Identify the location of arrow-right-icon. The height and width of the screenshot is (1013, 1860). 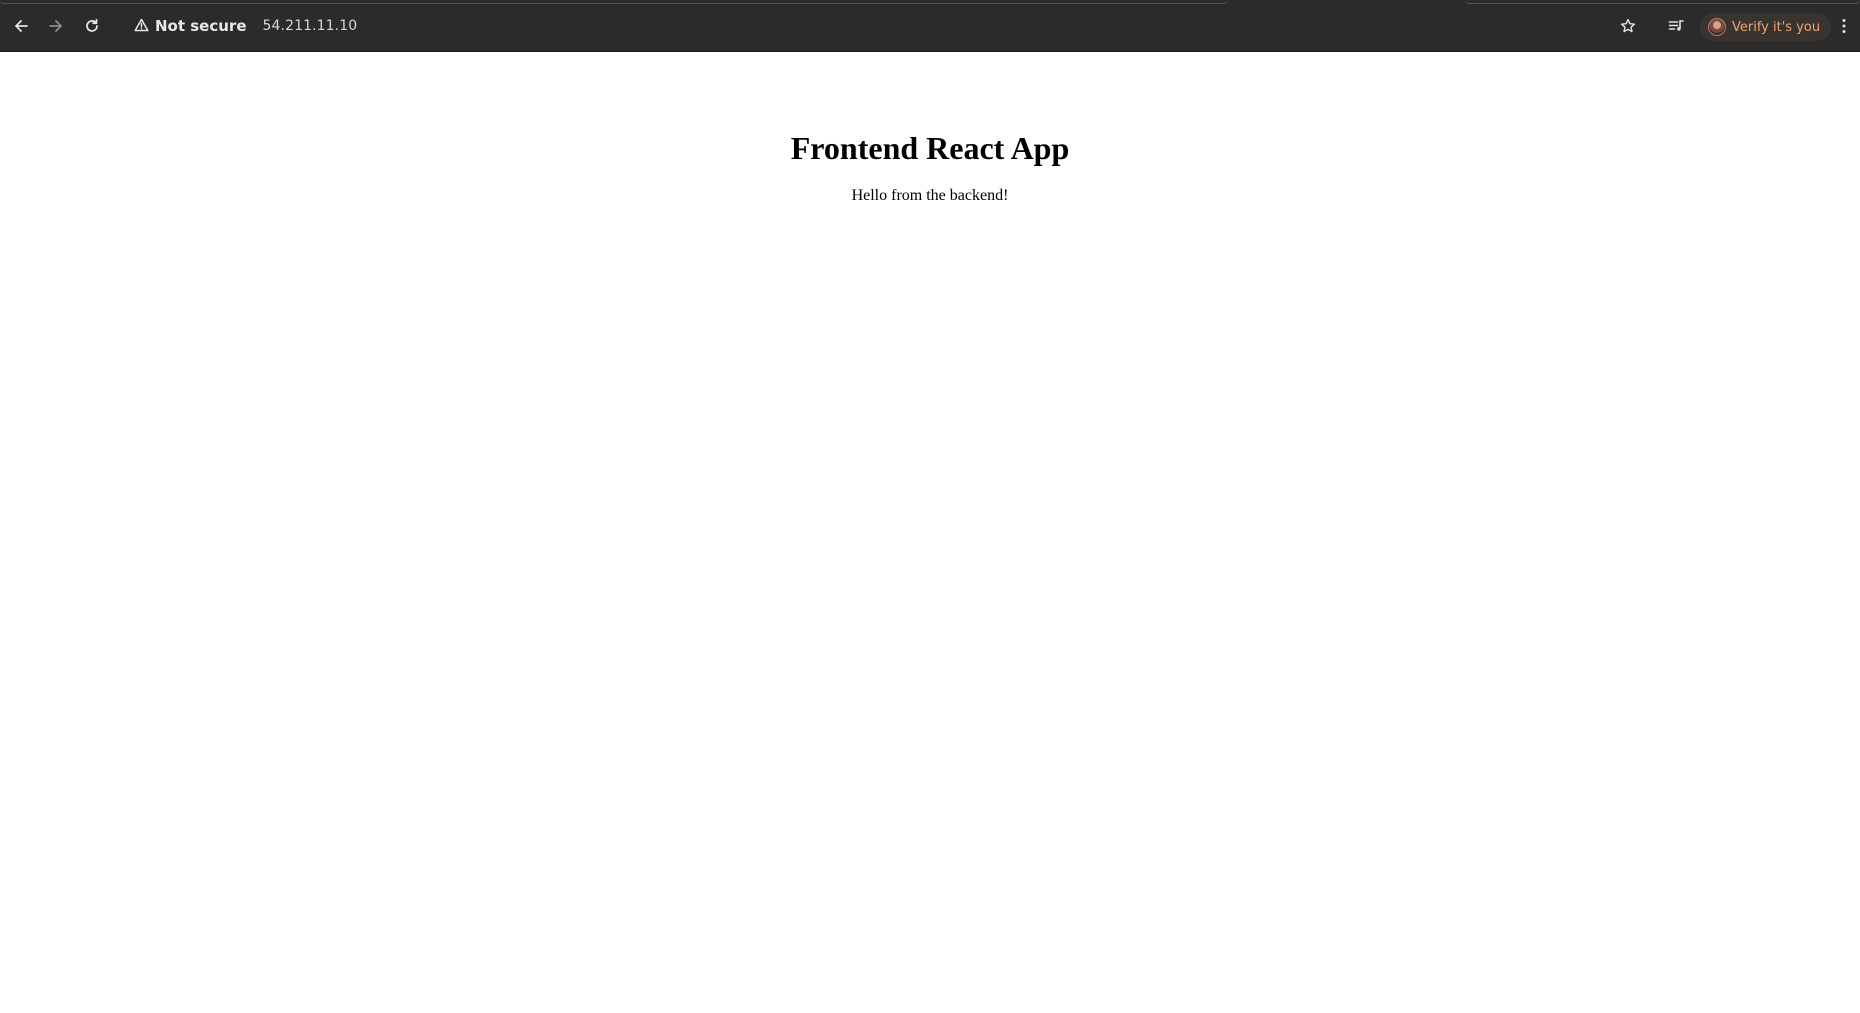
(56, 26).